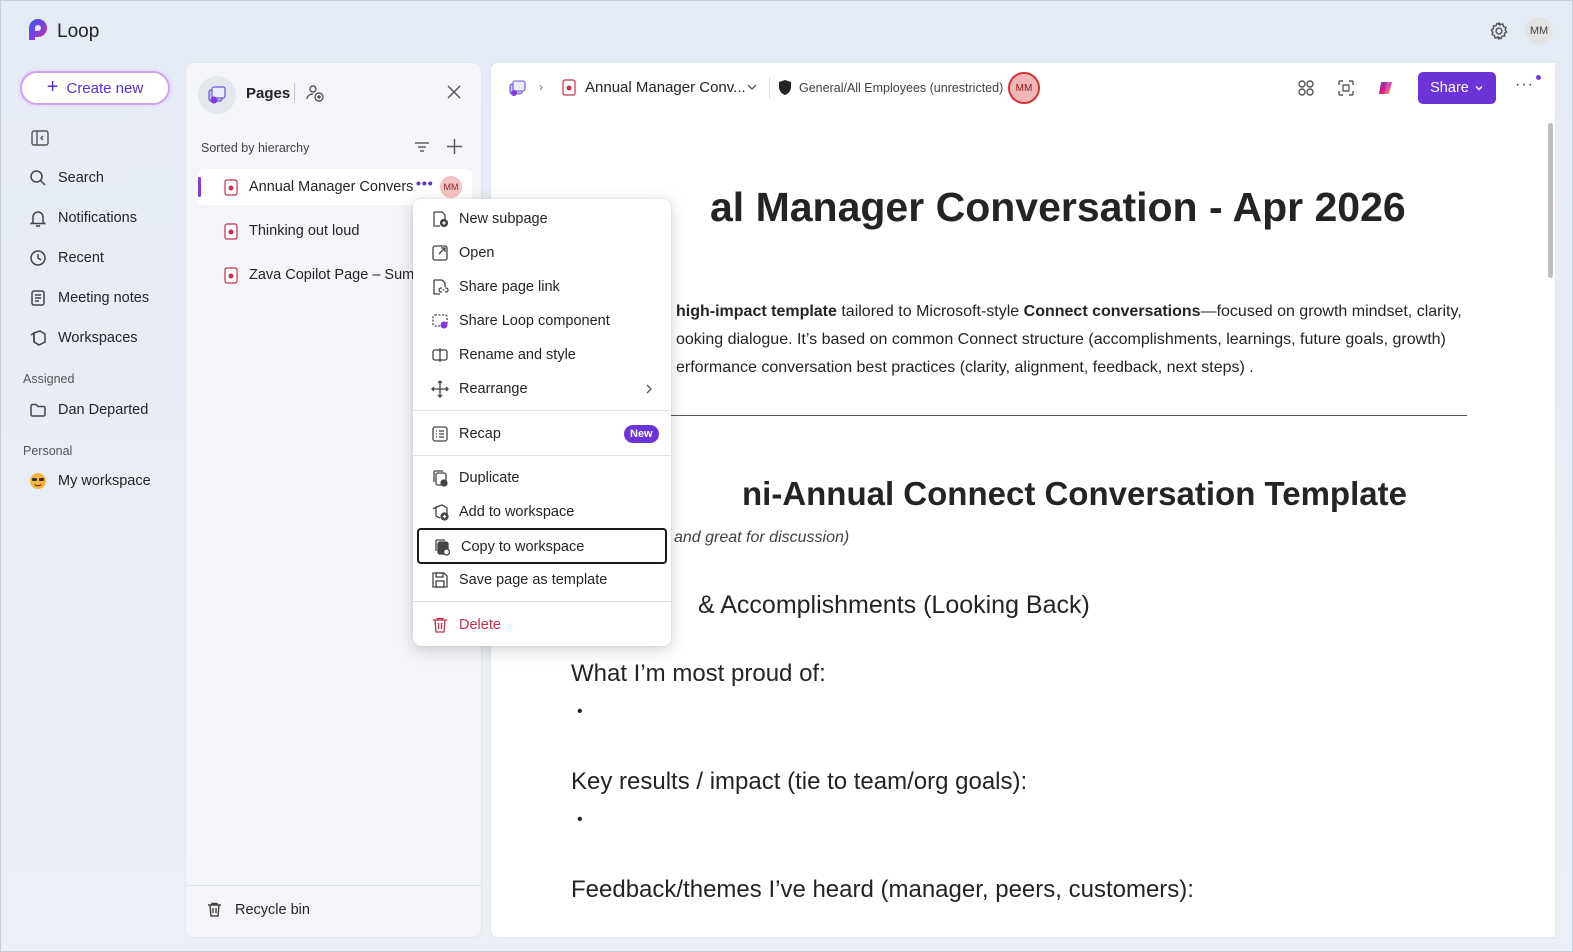 The width and height of the screenshot is (1573, 952). What do you see at coordinates (517, 355) in the screenshot?
I see `menu-item-label: Rename and style` at bounding box center [517, 355].